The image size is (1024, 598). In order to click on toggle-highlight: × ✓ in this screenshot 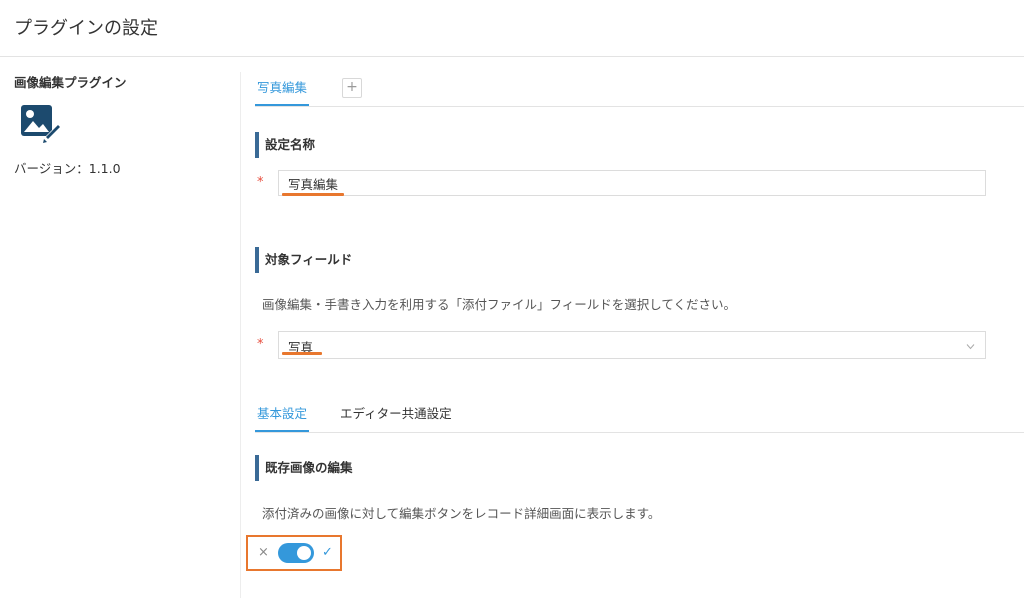, I will do `click(294, 553)`.